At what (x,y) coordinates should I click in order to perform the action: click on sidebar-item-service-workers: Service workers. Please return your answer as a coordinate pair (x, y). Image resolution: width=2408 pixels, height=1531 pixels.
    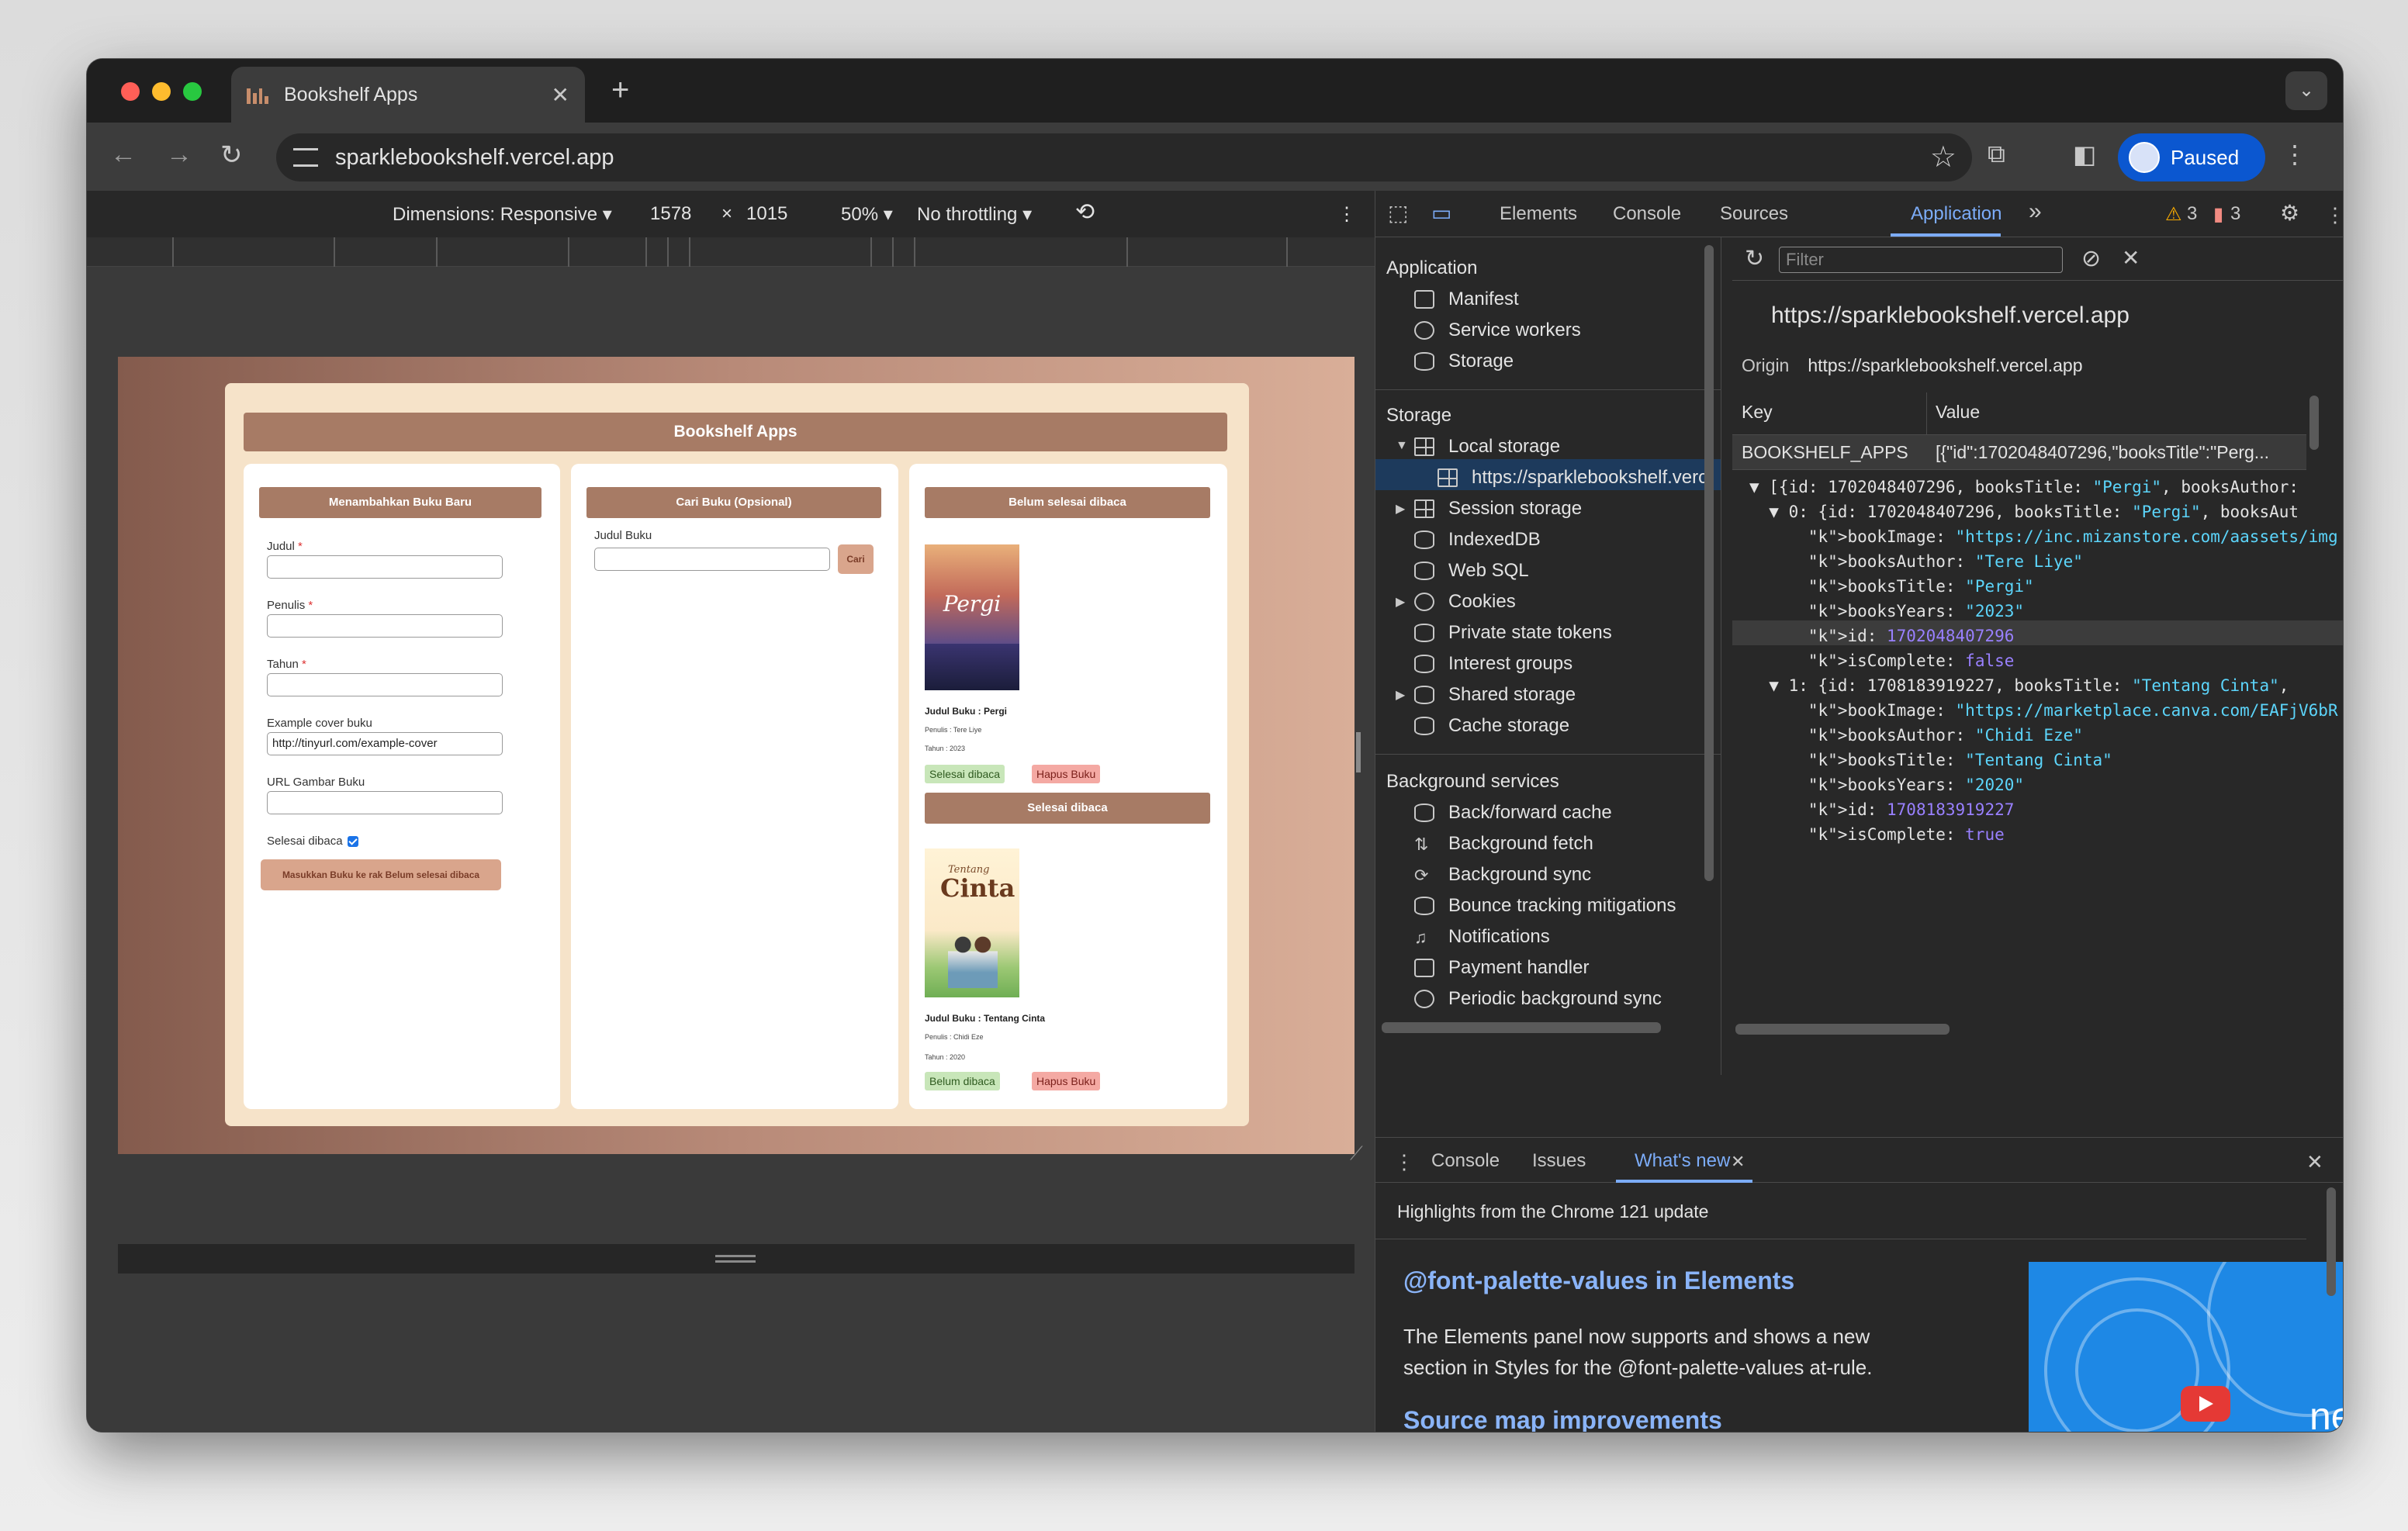
    Looking at the image, I should click on (1497, 330).